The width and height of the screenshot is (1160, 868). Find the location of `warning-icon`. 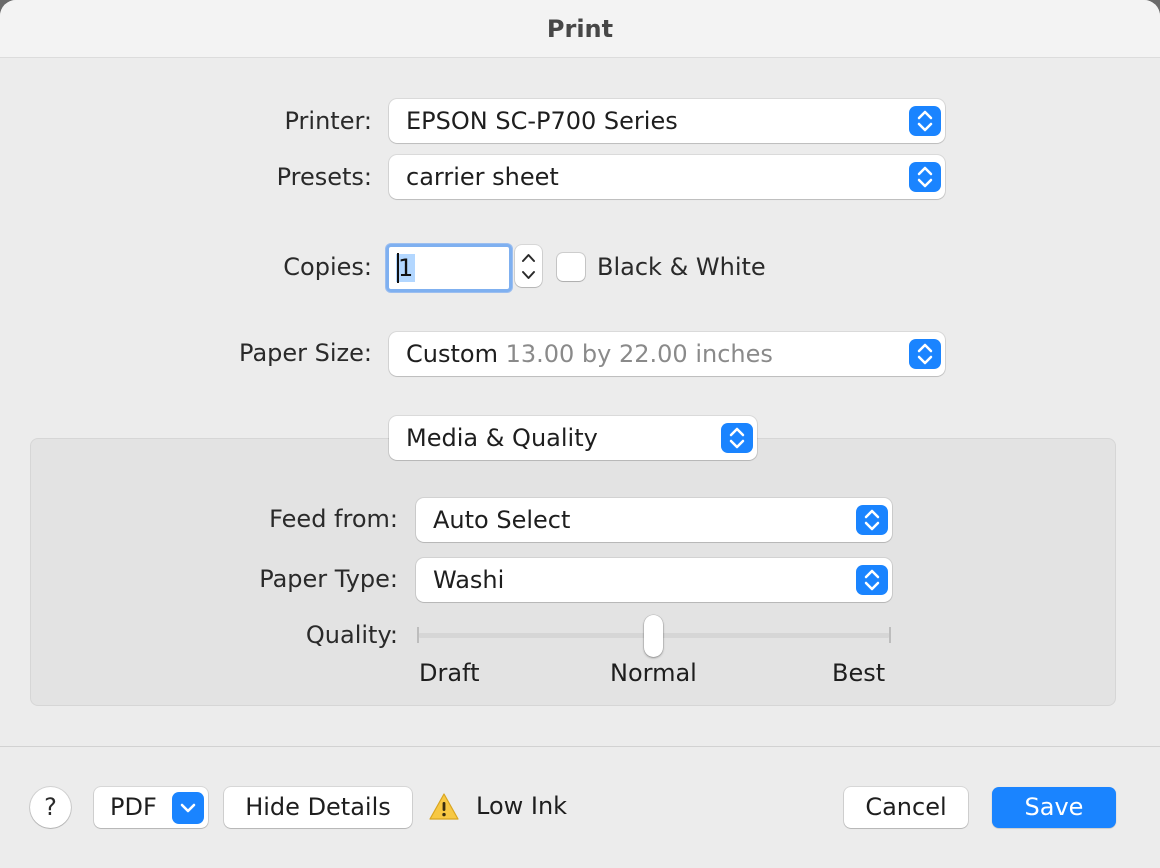

warning-icon is located at coordinates (444, 806).